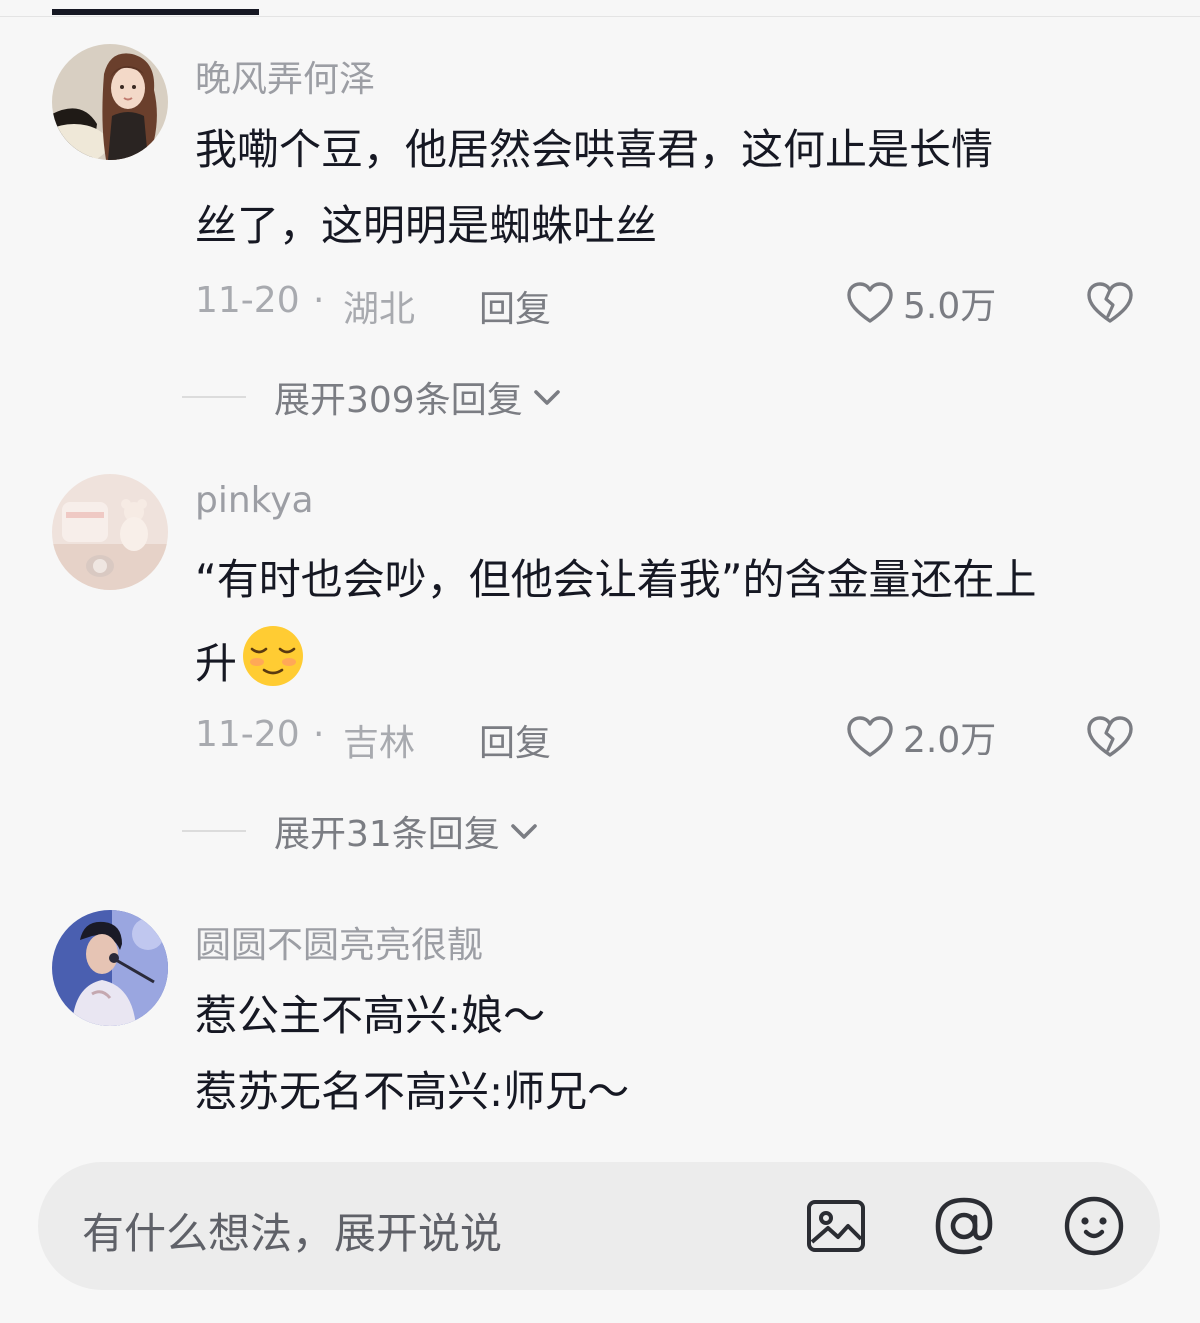  What do you see at coordinates (379, 743) in the screenshot?
I see `comment-location: 吉林` at bounding box center [379, 743].